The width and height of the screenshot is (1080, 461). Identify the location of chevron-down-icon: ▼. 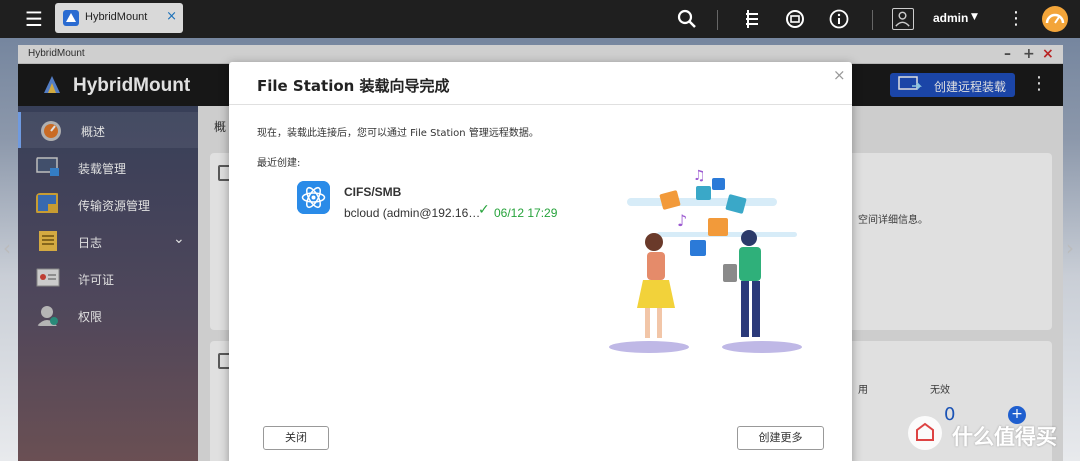
(974, 17).